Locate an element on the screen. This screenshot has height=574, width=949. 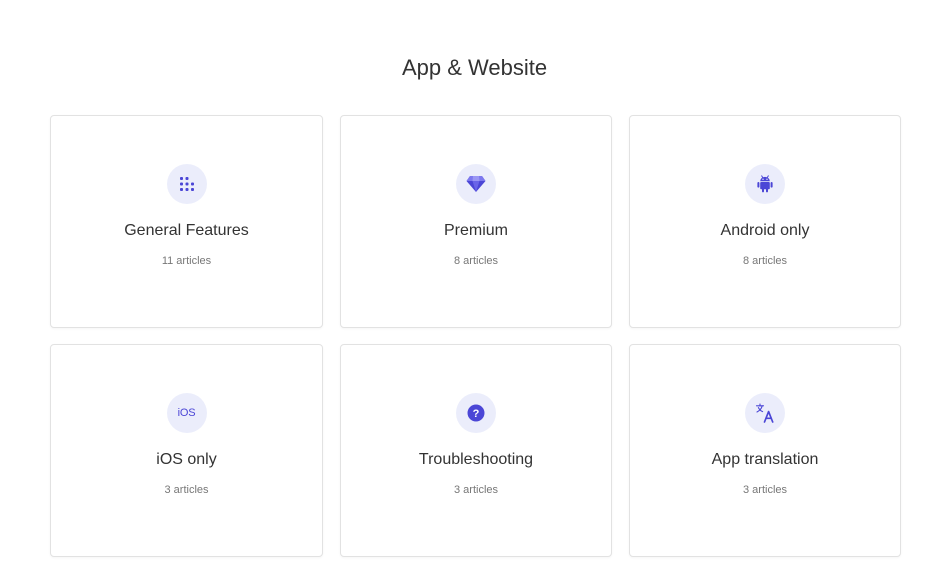
category-card-app-translation: App translation 3 articles is located at coordinates (765, 450).